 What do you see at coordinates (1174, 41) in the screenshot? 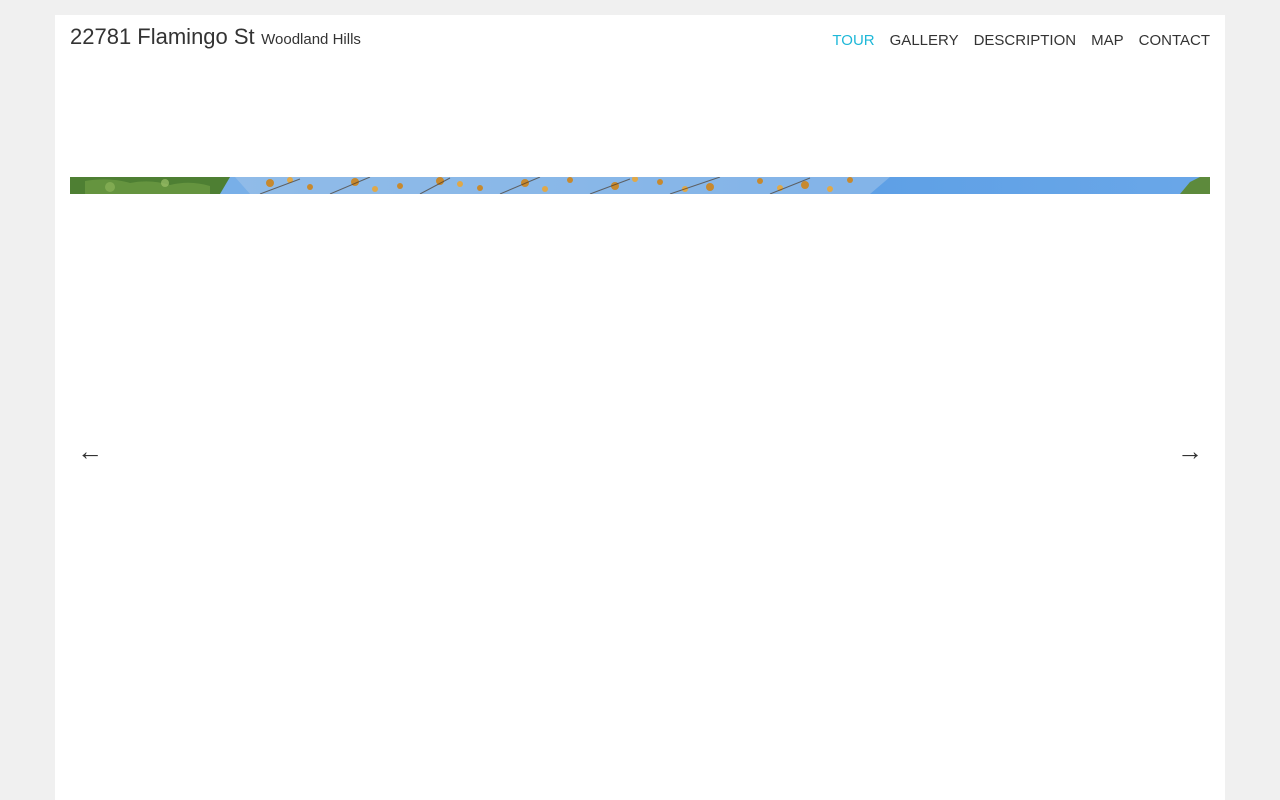
I see `nav-item-contact: CONTACT` at bounding box center [1174, 41].